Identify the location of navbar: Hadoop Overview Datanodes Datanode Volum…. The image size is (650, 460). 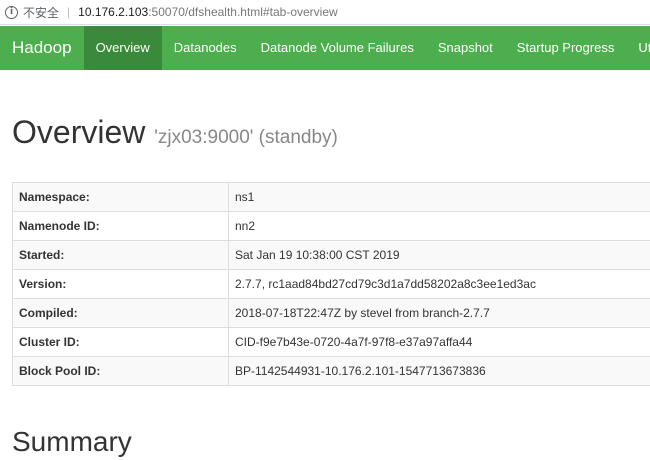
(325, 48).